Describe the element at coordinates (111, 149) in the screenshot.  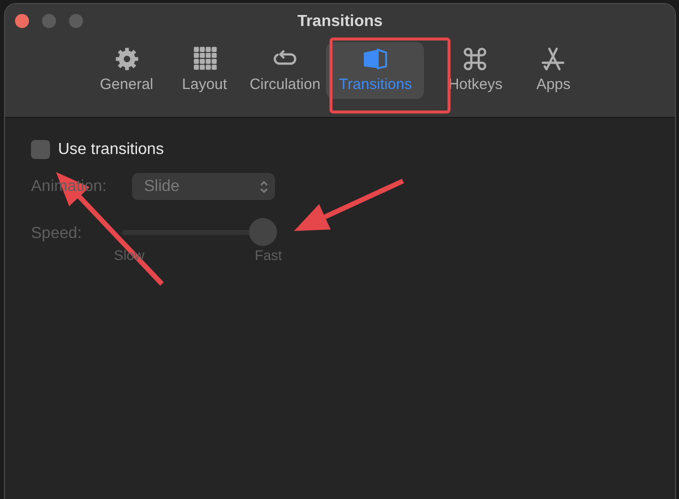
I see `checkbox-label: Use transitions` at that location.